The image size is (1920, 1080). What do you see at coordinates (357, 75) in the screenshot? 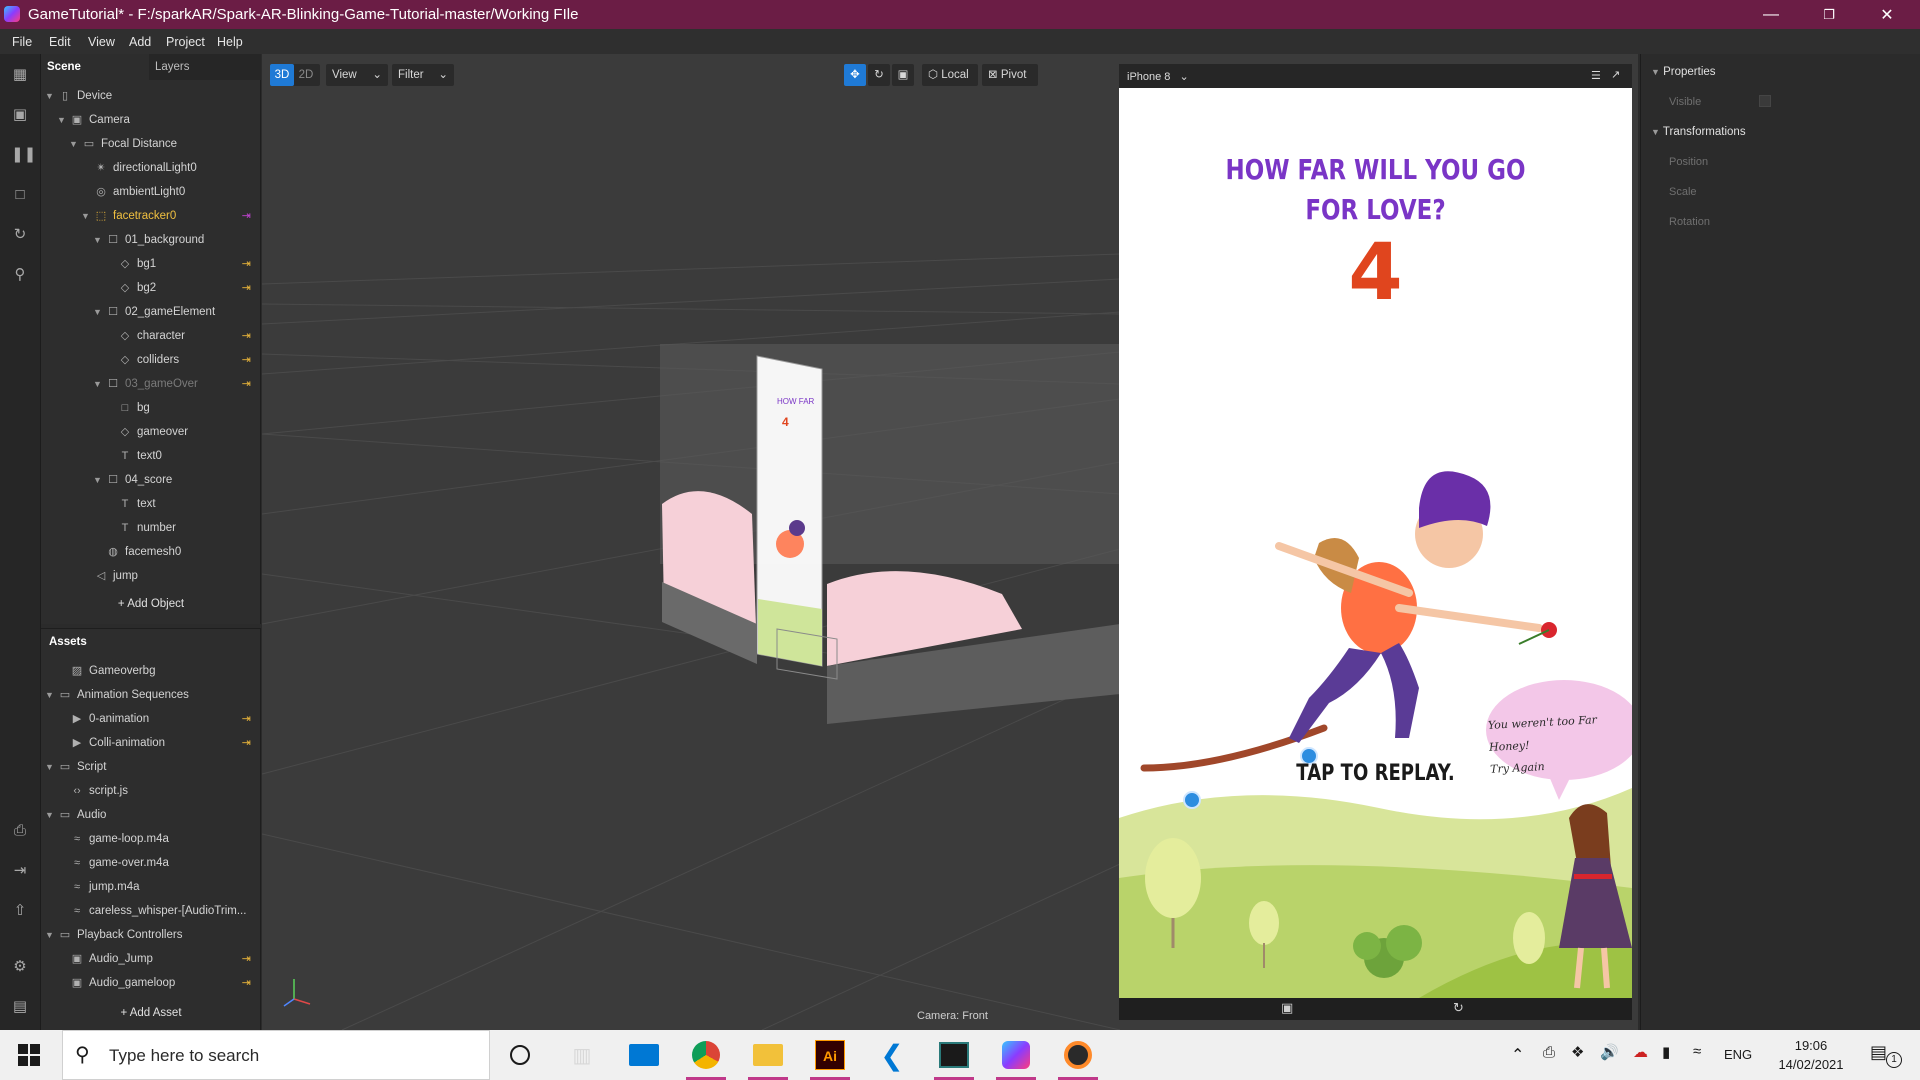
I see `view-dropdown: View ⌄` at bounding box center [357, 75].